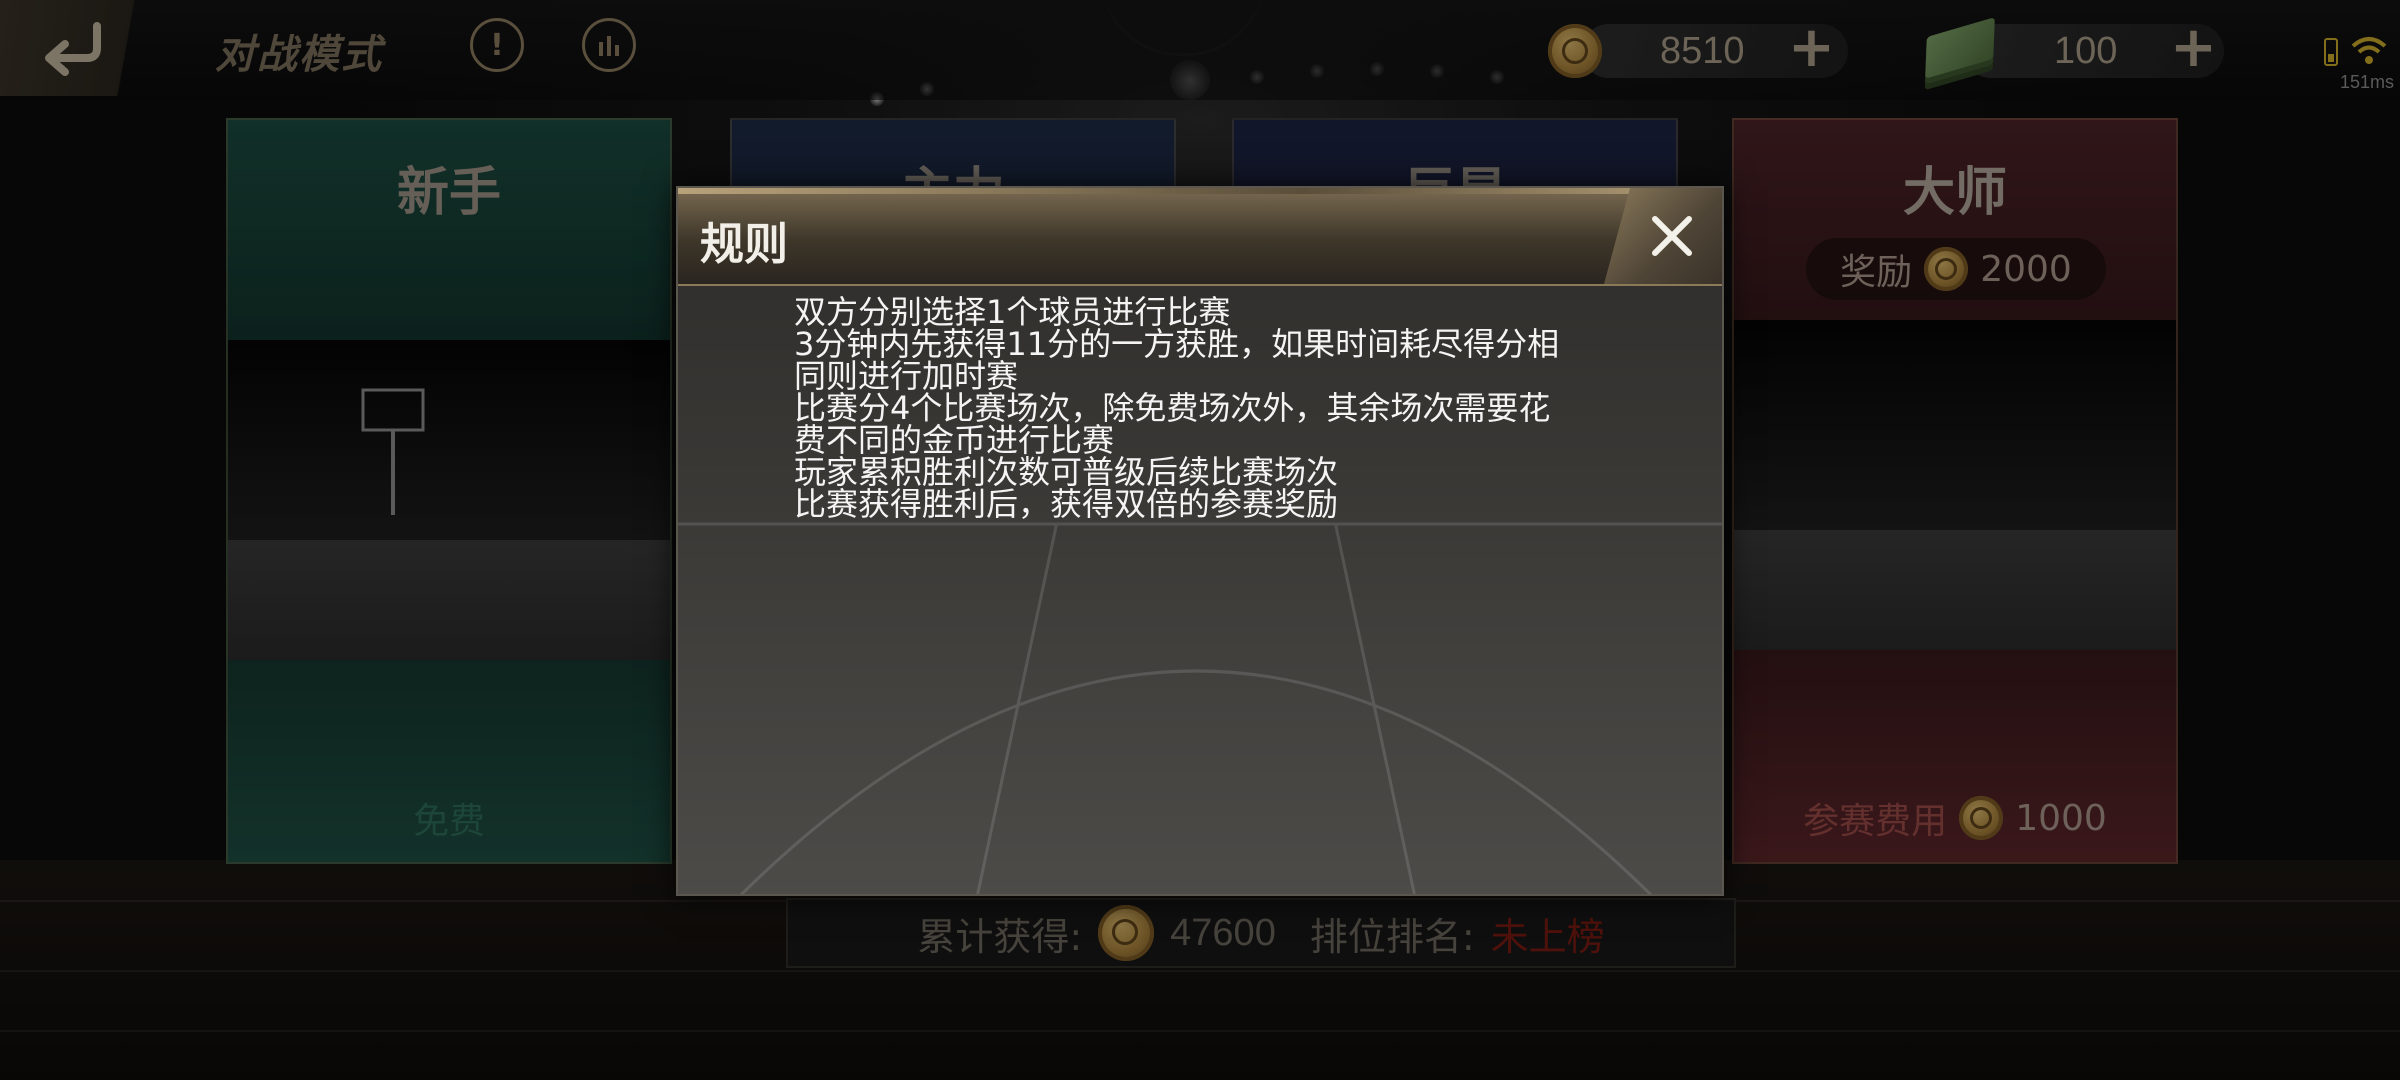 This screenshot has width=2400, height=1080. What do you see at coordinates (1672, 236) in the screenshot?
I see `close-icon` at bounding box center [1672, 236].